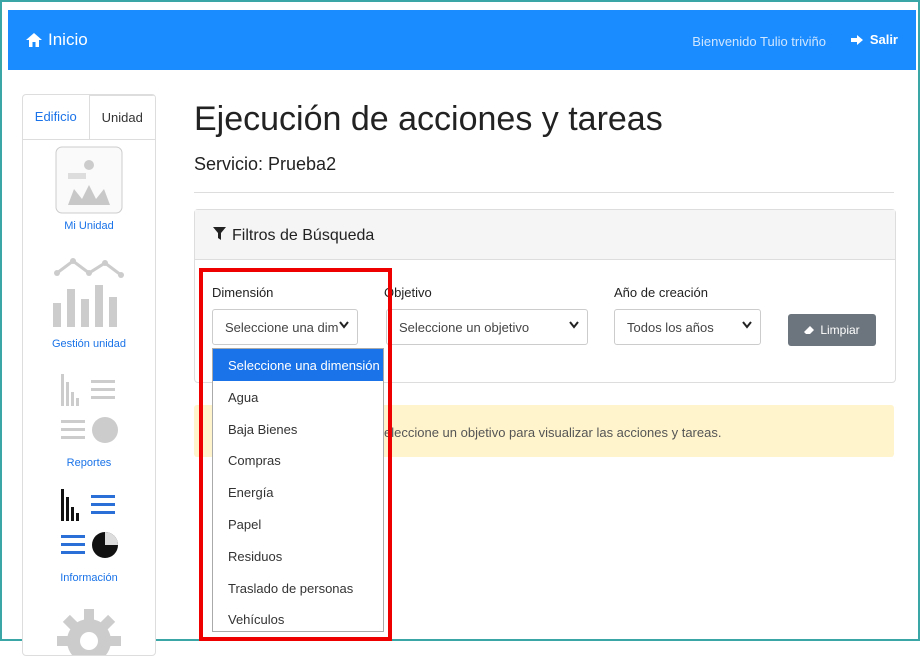 This screenshot has width=924, height=656. What do you see at coordinates (89, 344) in the screenshot?
I see `sidebar-item-label: Gestión unidad` at bounding box center [89, 344].